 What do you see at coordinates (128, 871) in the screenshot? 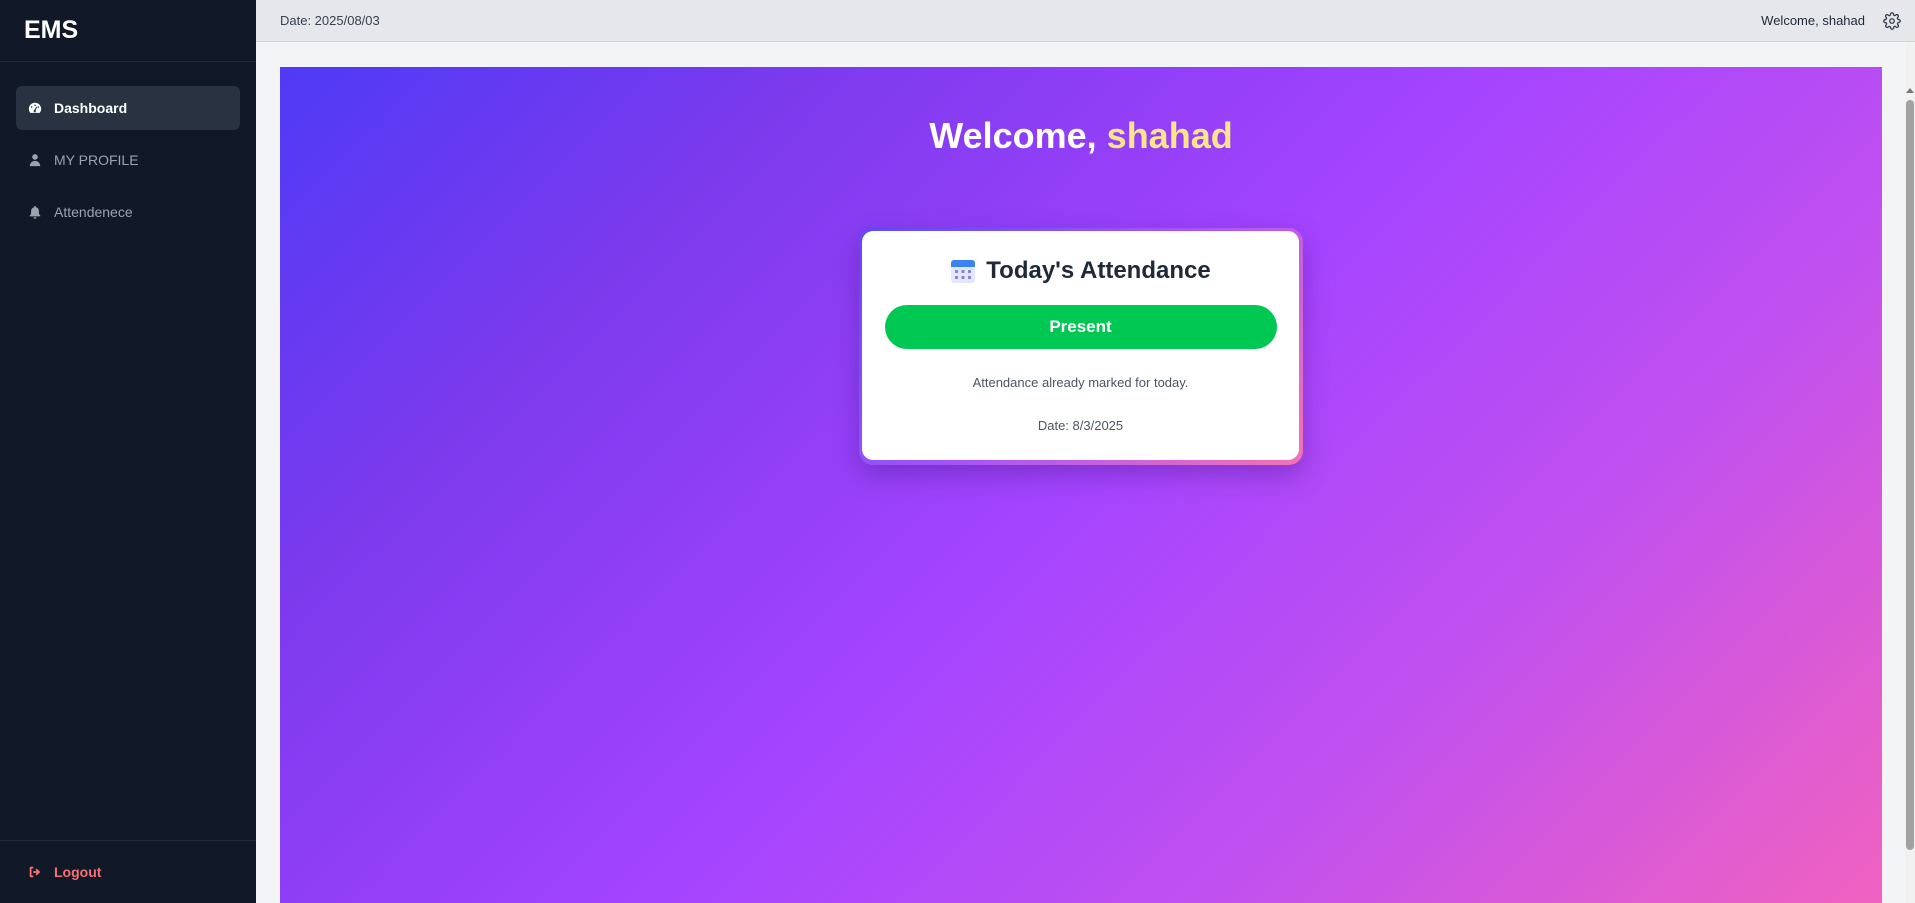
I see `sidebar-footer: Logout` at bounding box center [128, 871].